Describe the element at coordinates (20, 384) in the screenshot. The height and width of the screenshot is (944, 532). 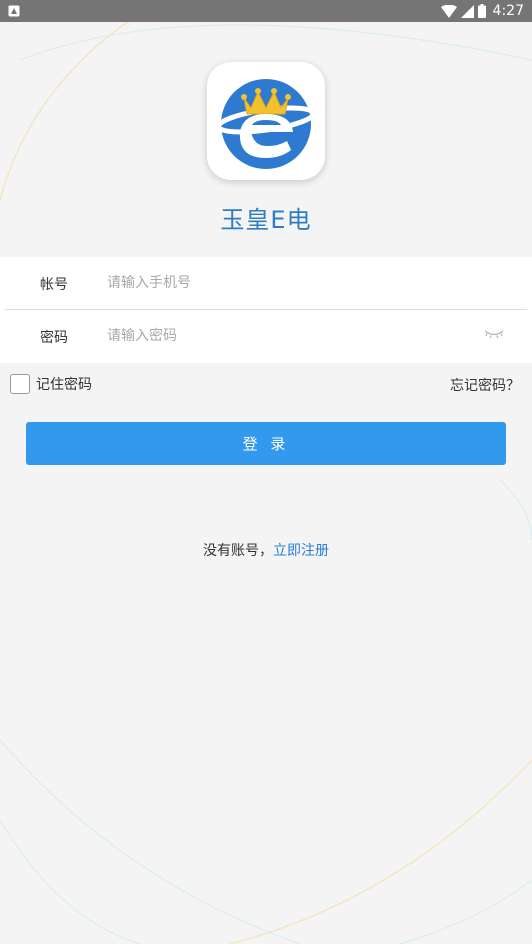
I see `remember-checkbox` at that location.